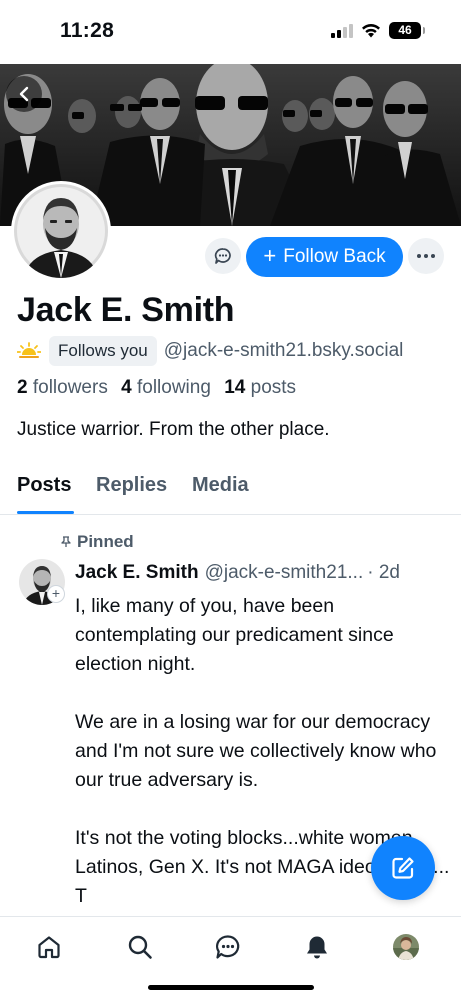  I want to click on post-header: Jack E. Smith @jack-e-smith21... · 2d, so click(261, 573).